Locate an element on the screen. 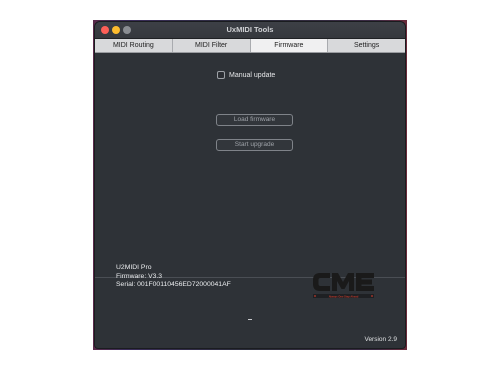  start-upgrade-button: Start upgrade is located at coordinates (254, 145).